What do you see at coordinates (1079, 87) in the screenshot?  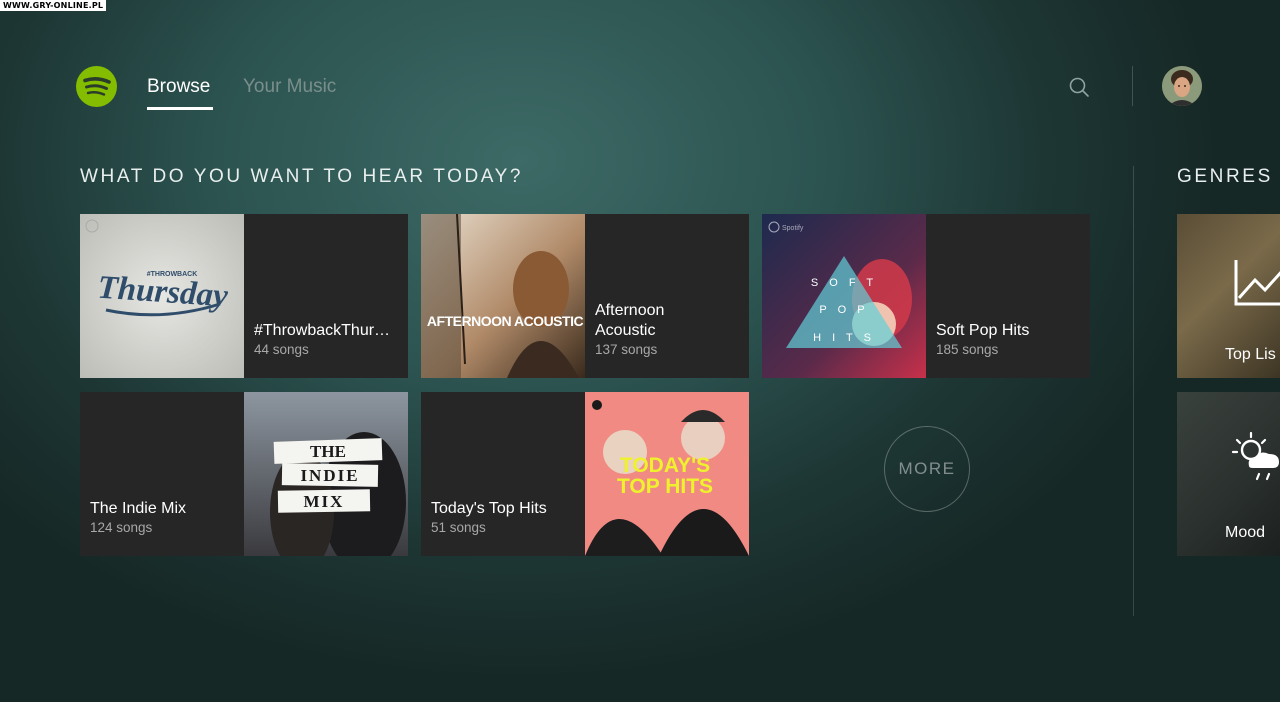 I see `search-icon` at bounding box center [1079, 87].